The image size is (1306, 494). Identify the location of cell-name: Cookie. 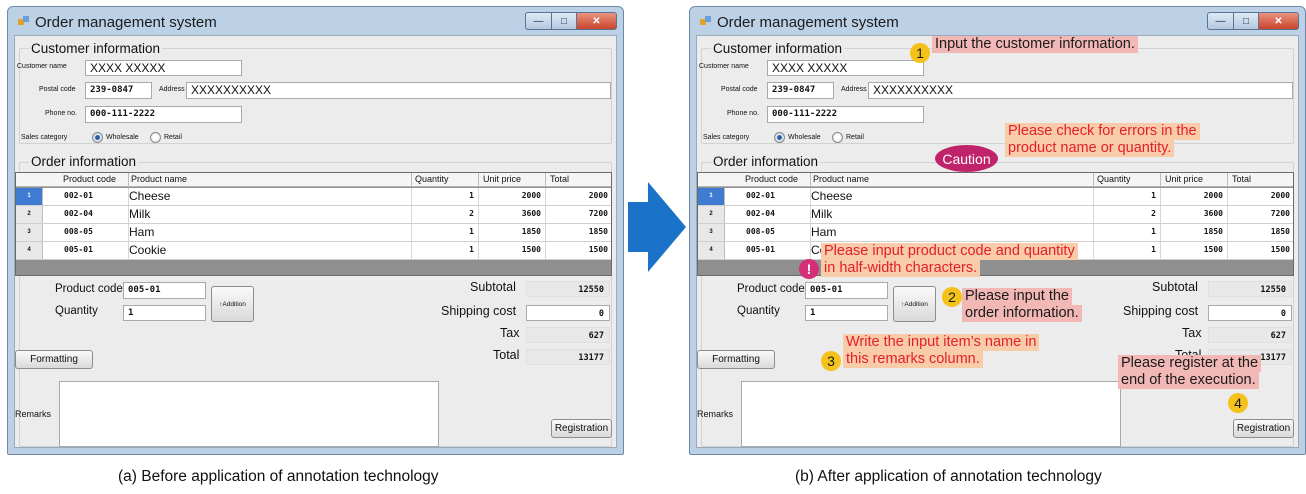
(147, 250).